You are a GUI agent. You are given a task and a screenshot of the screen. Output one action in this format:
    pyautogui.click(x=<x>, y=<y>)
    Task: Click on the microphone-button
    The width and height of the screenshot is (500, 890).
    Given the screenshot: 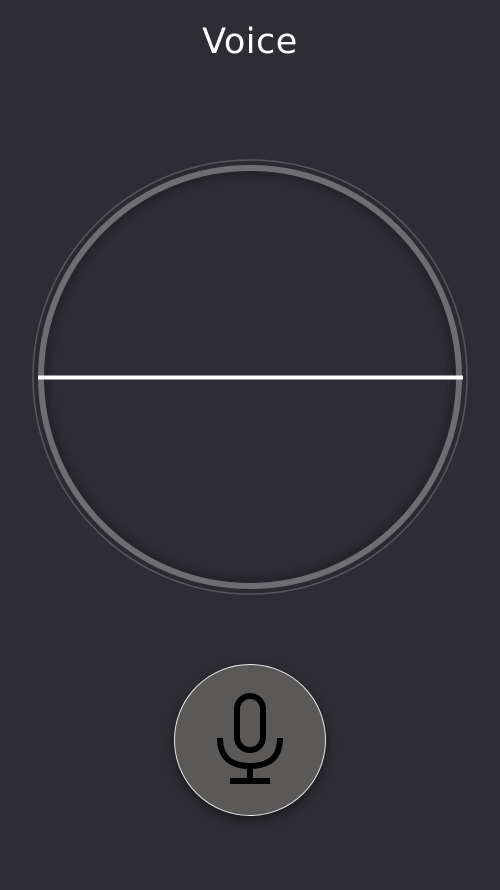 What is the action you would take?
    pyautogui.click(x=250, y=740)
    